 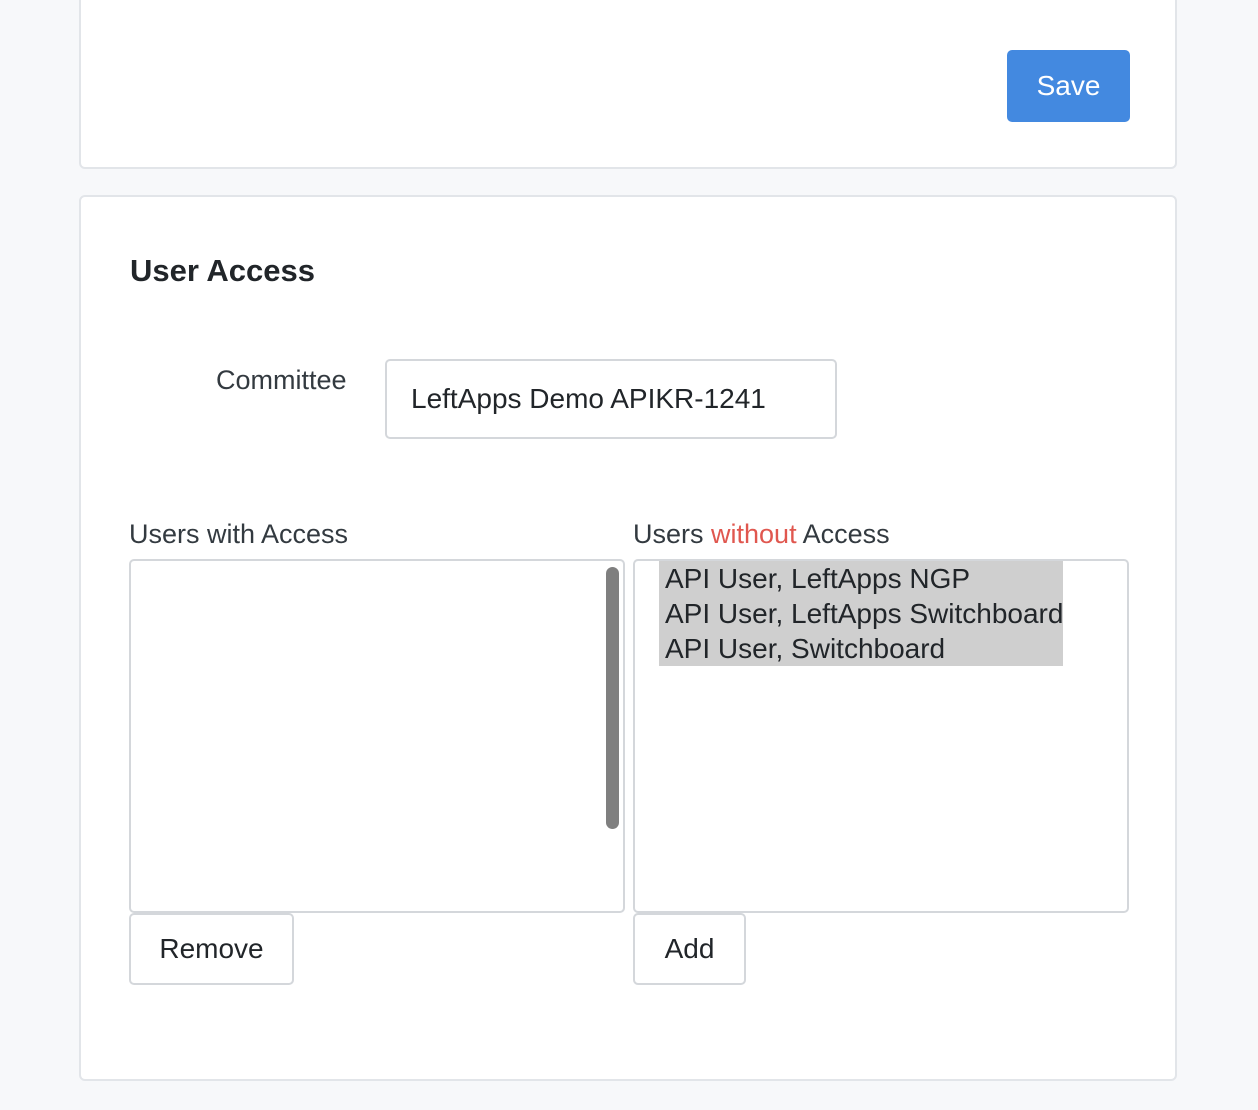 What do you see at coordinates (754, 534) in the screenshot?
I see `label-emphasis: without` at bounding box center [754, 534].